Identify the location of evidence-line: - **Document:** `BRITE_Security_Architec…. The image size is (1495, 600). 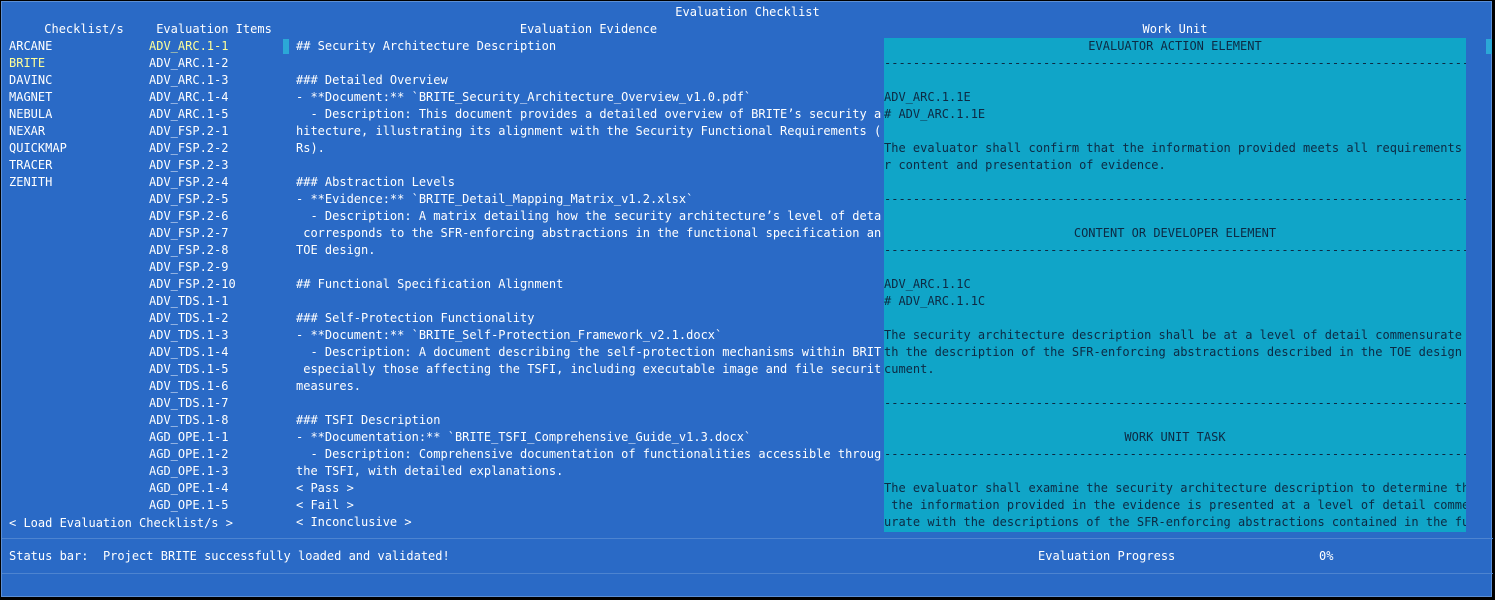
(524, 97).